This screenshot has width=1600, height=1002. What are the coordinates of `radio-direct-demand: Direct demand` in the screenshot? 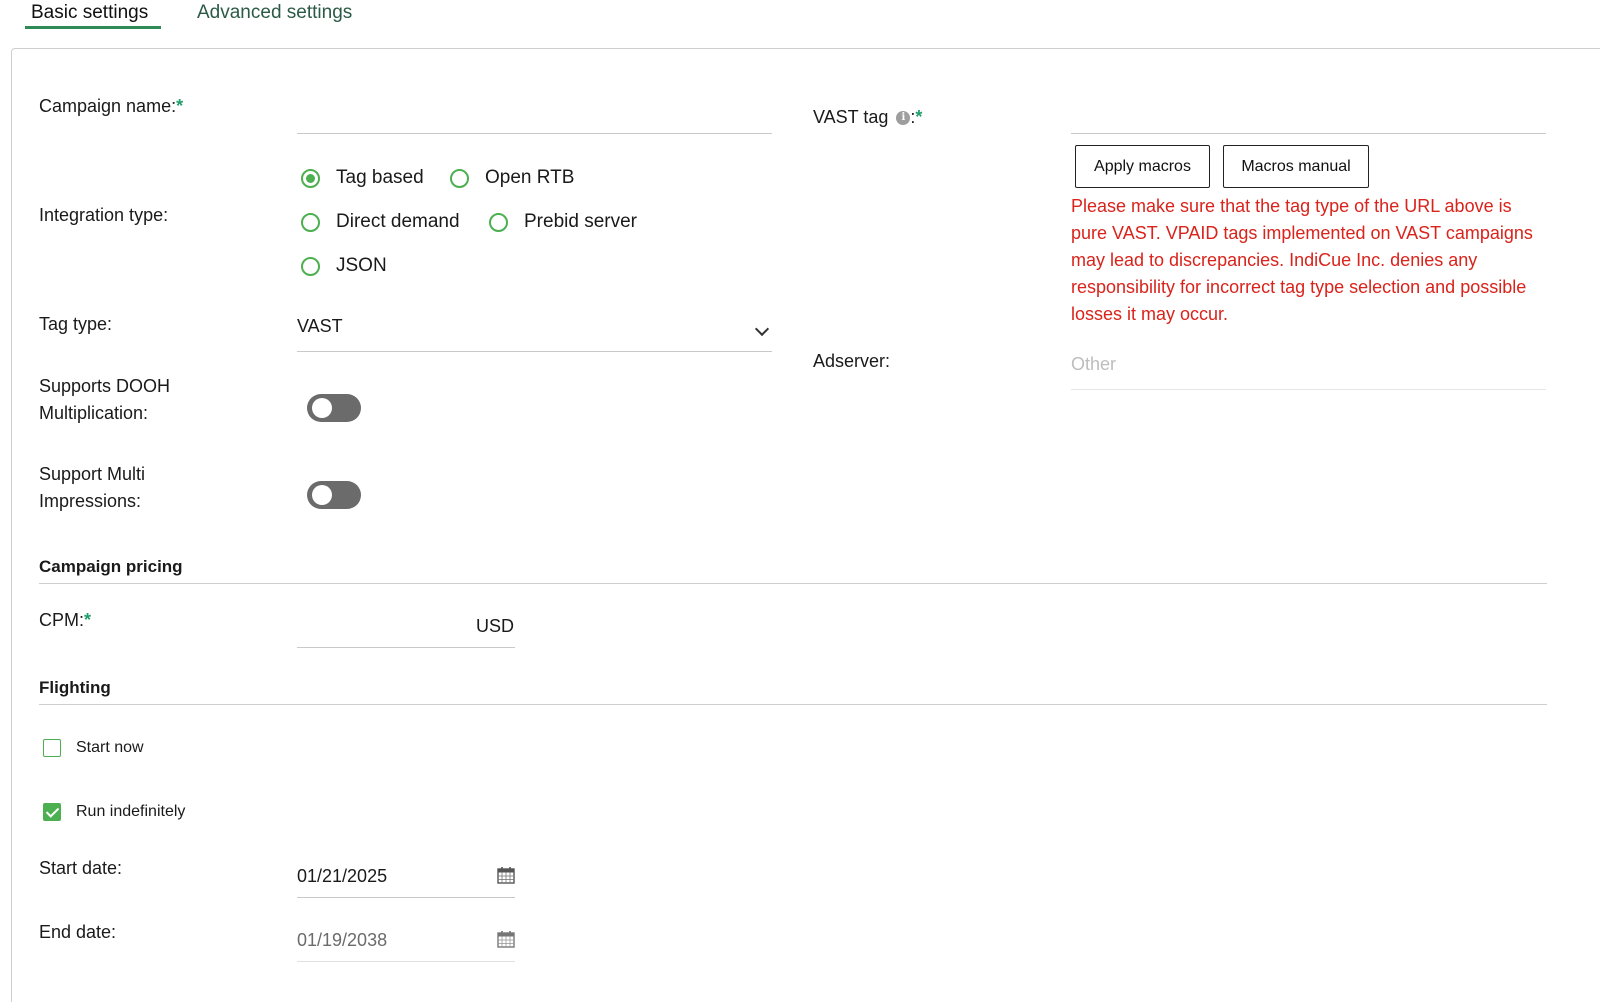 It's located at (380, 222).